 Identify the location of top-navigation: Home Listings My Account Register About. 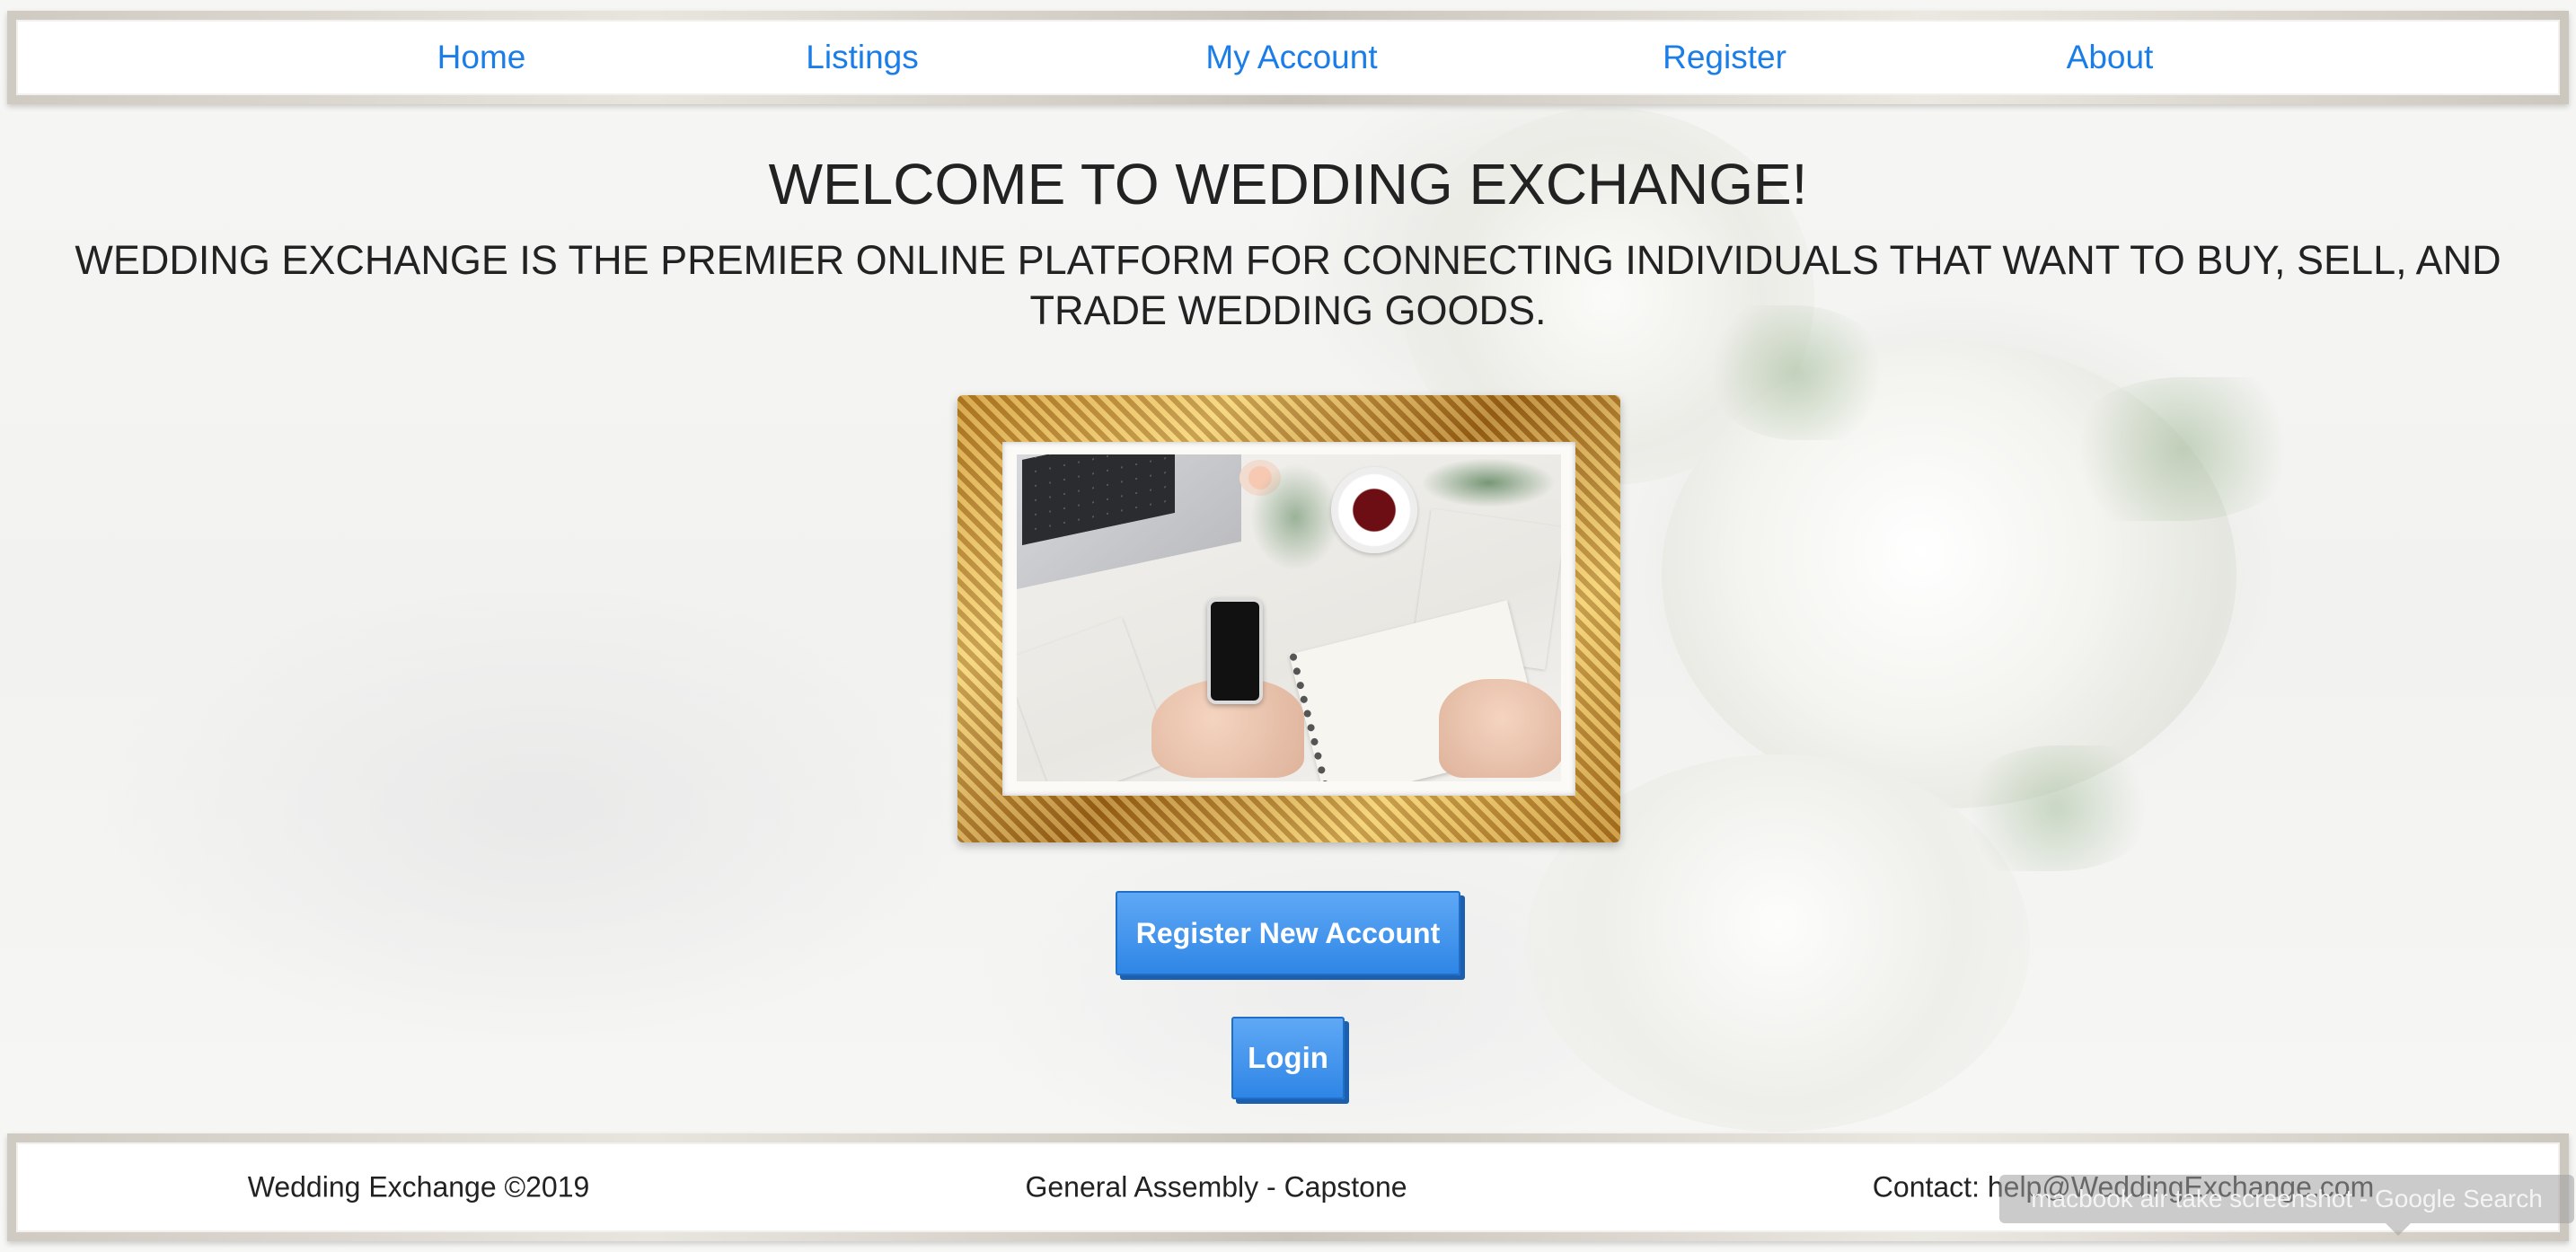
(1288, 57).